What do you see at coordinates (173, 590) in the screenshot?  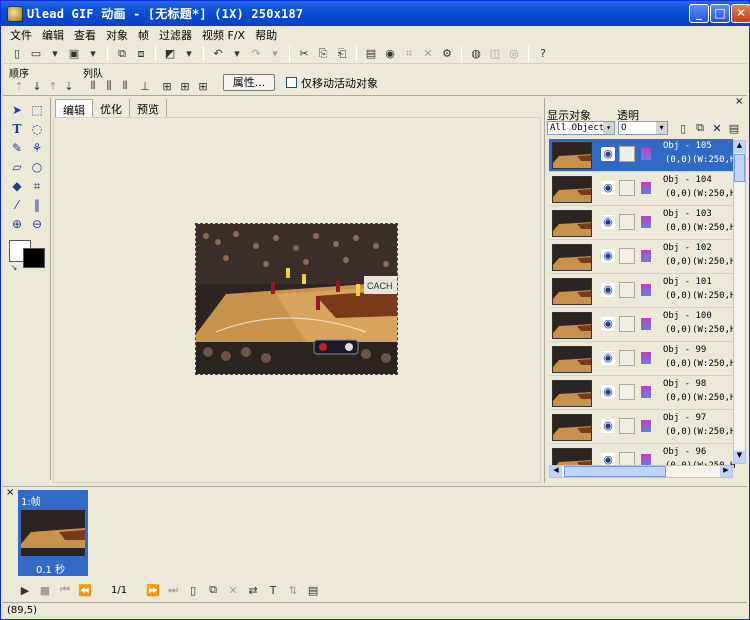 I see `last-frame-icon: ⏭` at bounding box center [173, 590].